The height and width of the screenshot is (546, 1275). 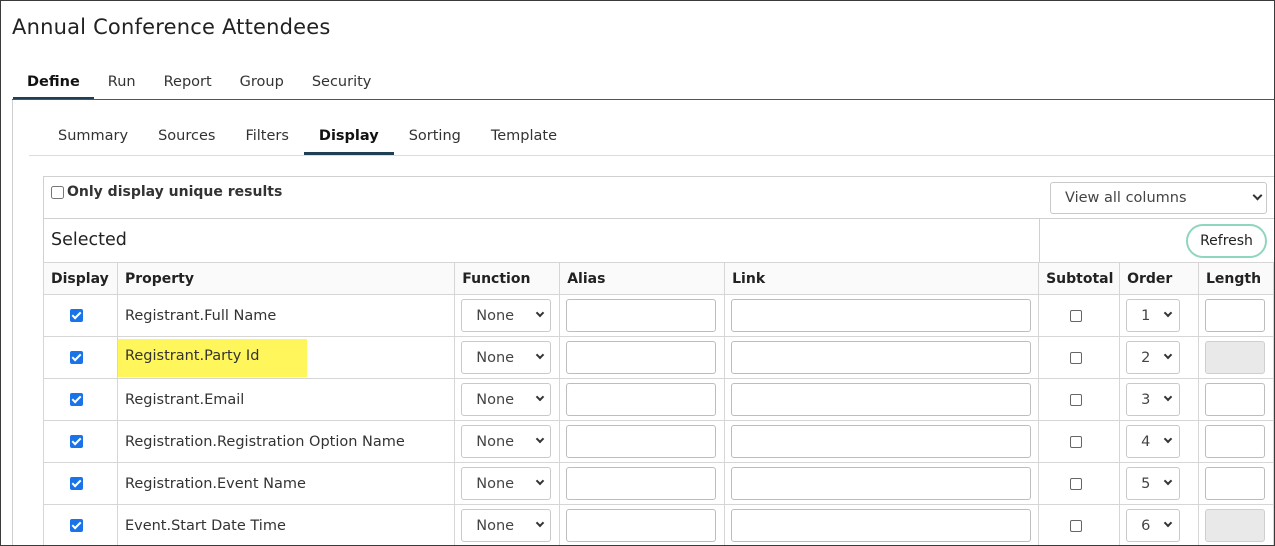 What do you see at coordinates (215, 483) in the screenshot?
I see `property-name: Registration.Event Name` at bounding box center [215, 483].